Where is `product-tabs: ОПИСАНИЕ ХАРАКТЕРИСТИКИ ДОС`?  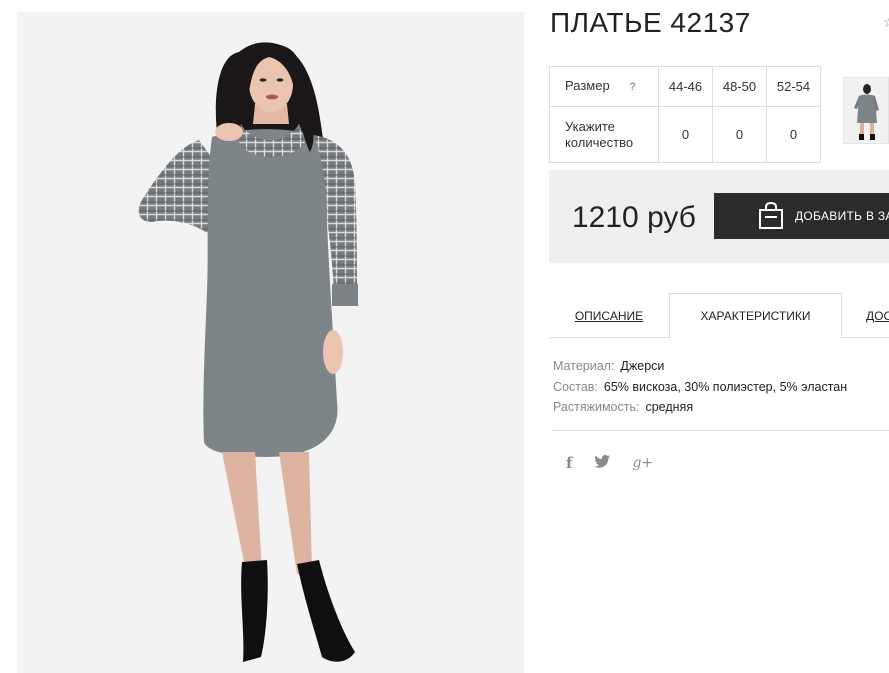
product-tabs: ОПИСАНИЕ ХАРАКТЕРИСТИКИ ДОС is located at coordinates (719, 316).